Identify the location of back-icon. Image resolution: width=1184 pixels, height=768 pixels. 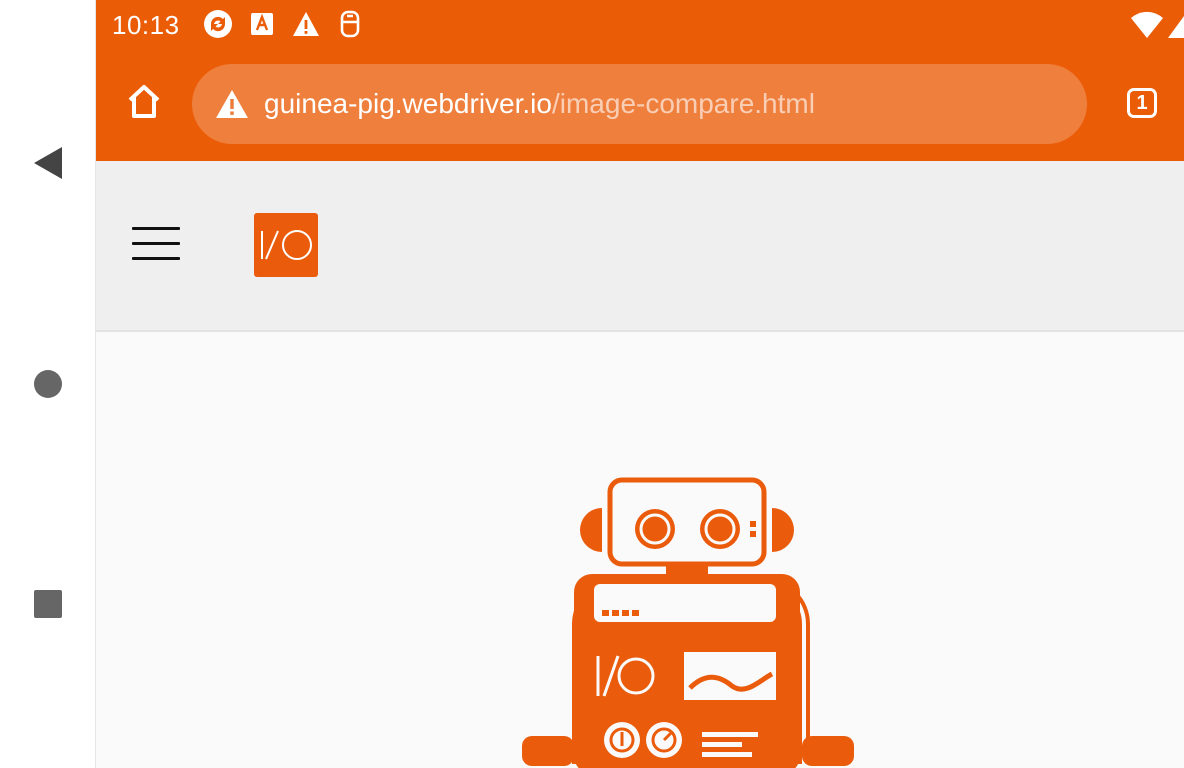
(48, 163).